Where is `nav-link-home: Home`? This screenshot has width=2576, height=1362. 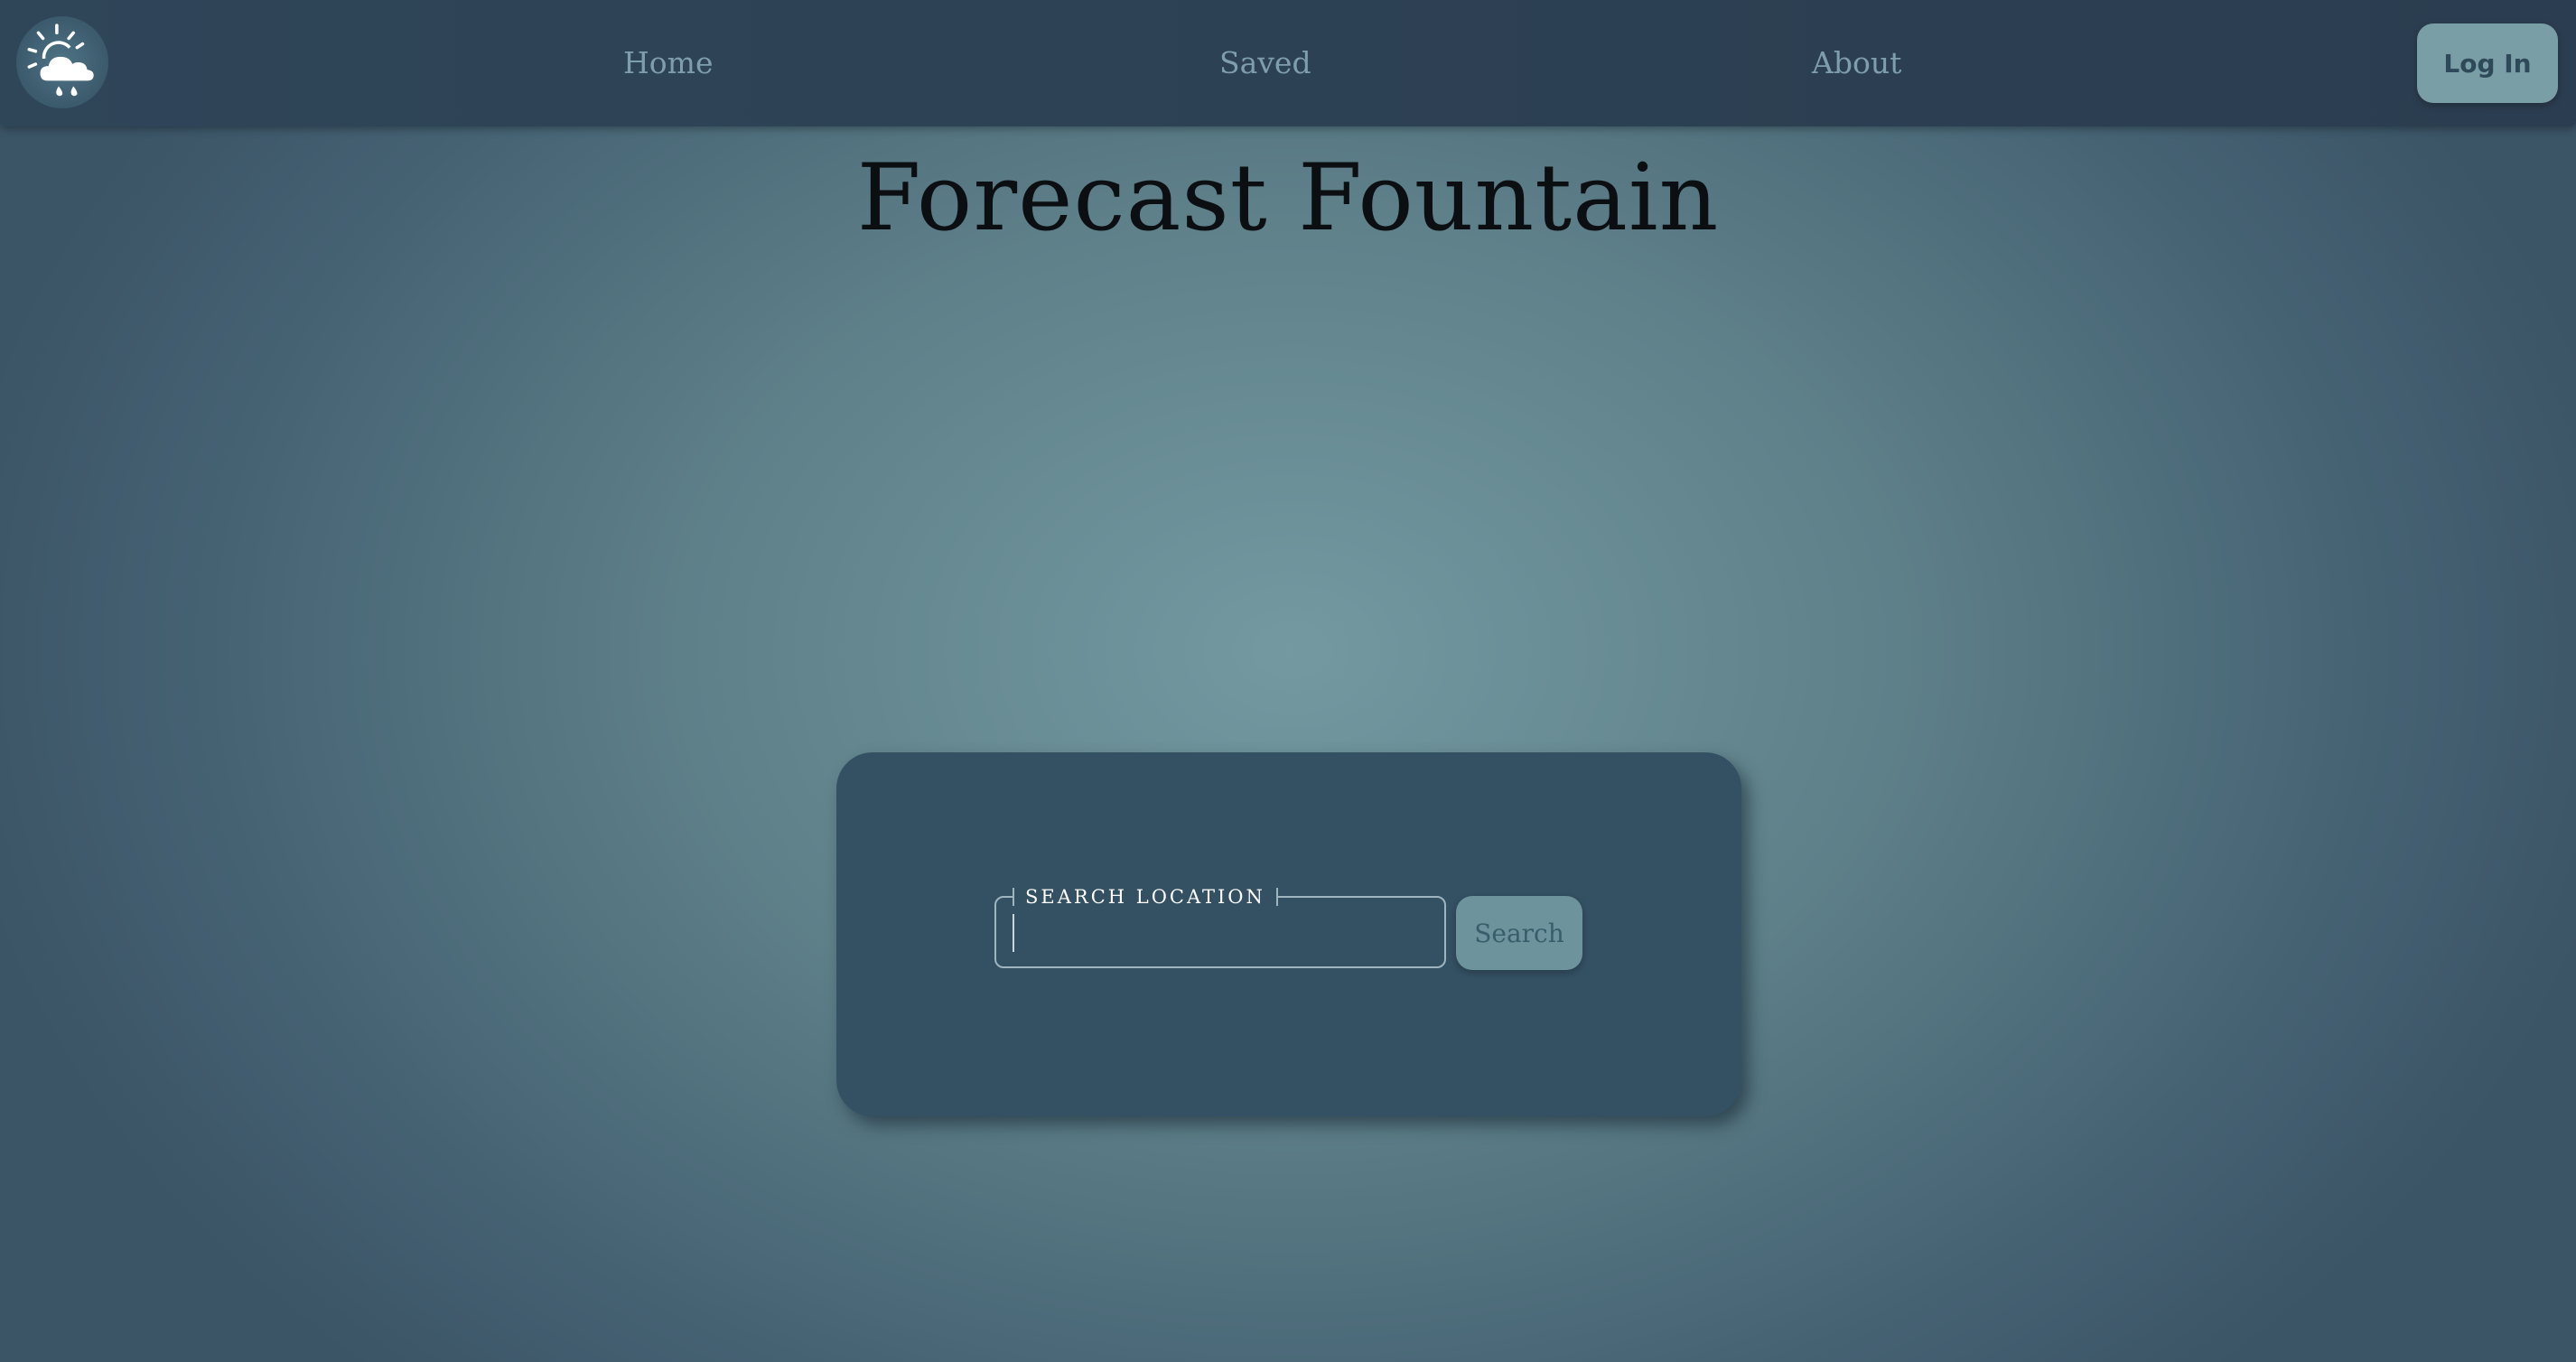 nav-link-home: Home is located at coordinates (668, 63).